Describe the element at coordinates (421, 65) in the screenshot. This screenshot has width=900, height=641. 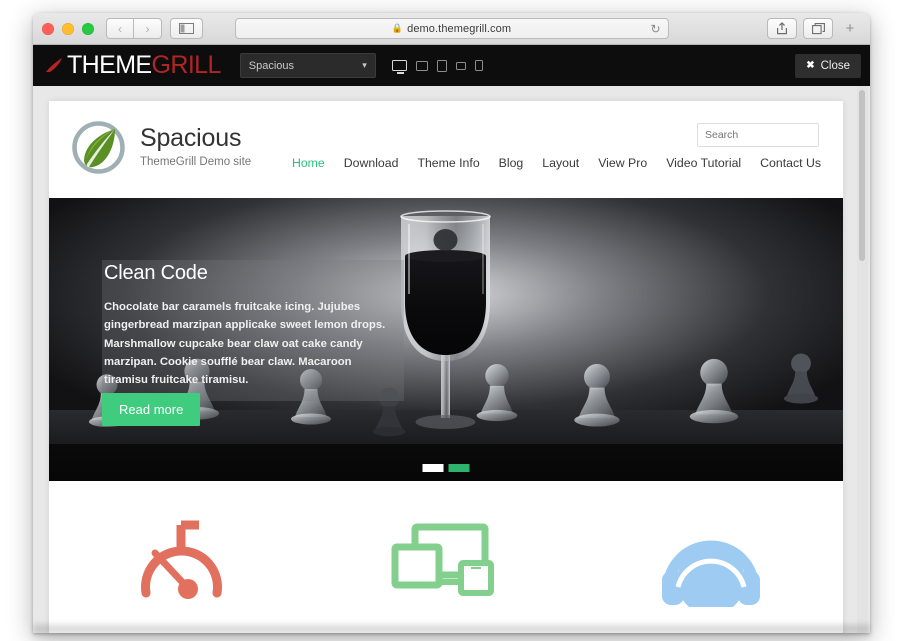
I see `device-tablet-landscape-icon` at that location.